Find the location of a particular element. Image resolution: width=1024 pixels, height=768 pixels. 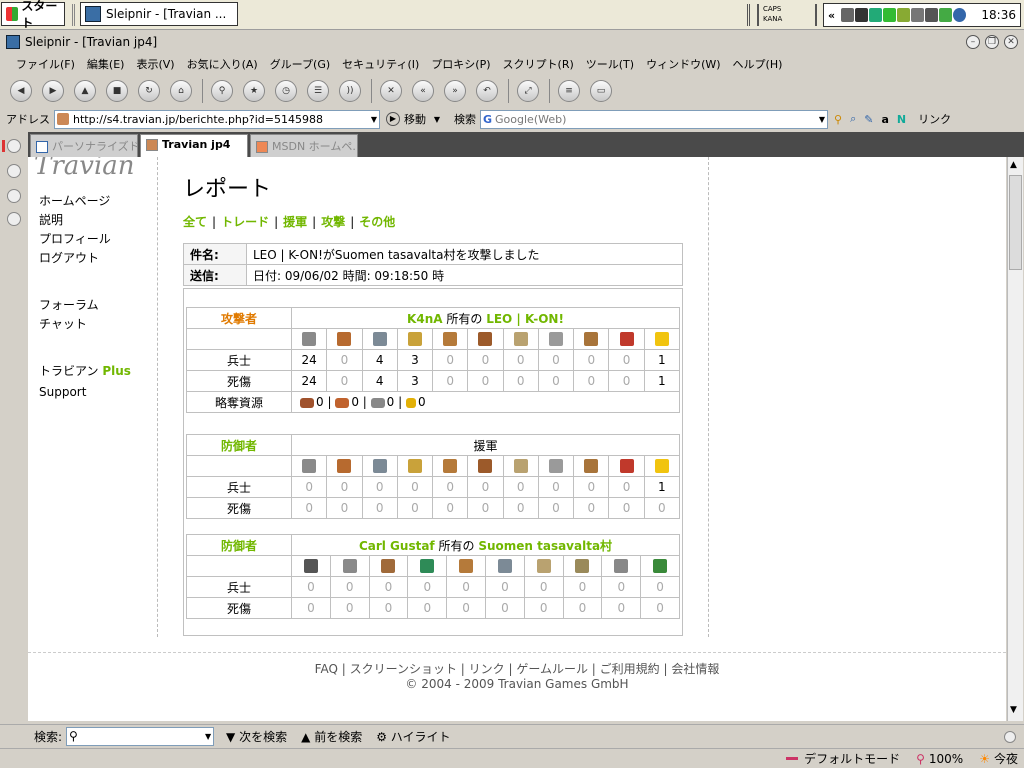

up-icon: ▲ is located at coordinates (85, 91).